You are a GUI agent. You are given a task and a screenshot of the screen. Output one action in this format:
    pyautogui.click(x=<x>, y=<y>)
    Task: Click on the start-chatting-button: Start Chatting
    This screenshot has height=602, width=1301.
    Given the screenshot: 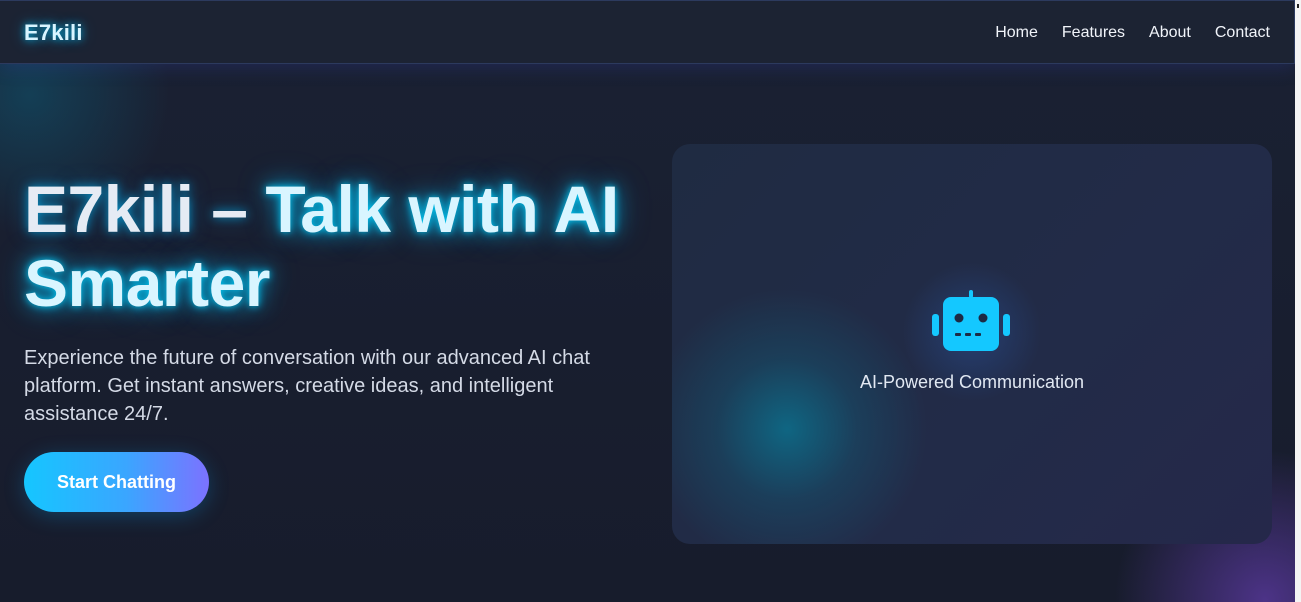 What is the action you would take?
    pyautogui.click(x=116, y=482)
    